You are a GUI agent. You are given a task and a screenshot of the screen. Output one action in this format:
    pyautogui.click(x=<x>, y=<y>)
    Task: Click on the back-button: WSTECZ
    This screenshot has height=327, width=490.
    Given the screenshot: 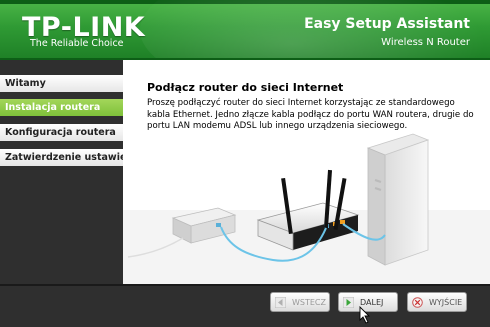 What is the action you would take?
    pyautogui.click(x=300, y=302)
    